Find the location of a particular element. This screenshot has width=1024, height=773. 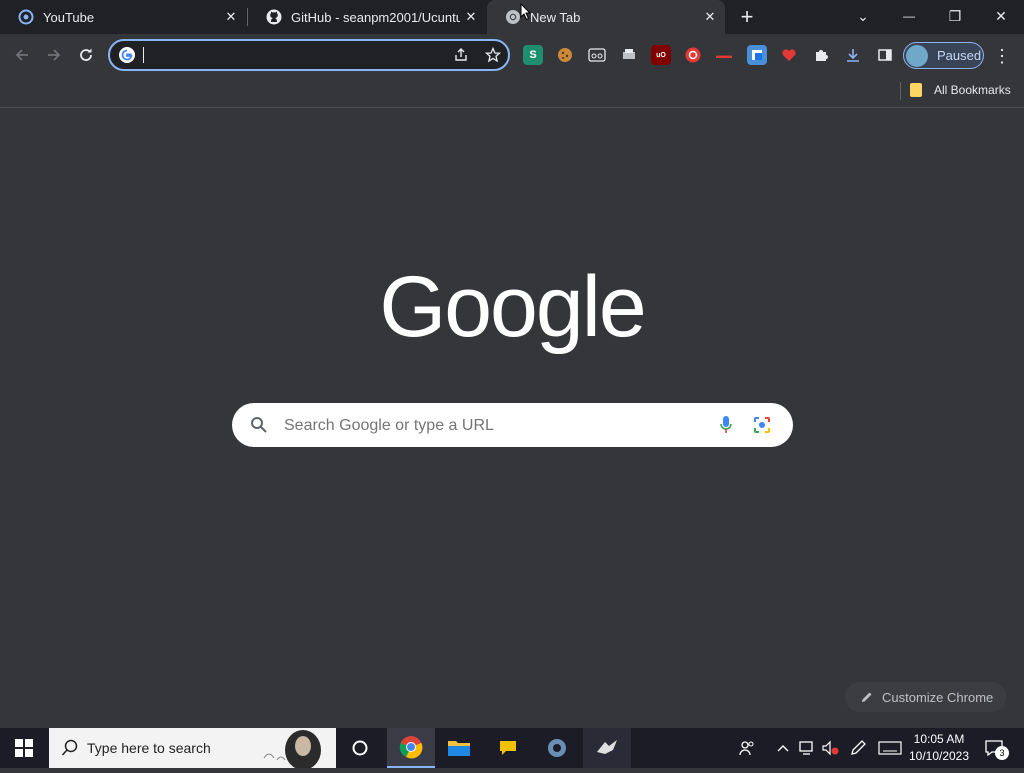

extension-ublock-icon: uO is located at coordinates (661, 55).